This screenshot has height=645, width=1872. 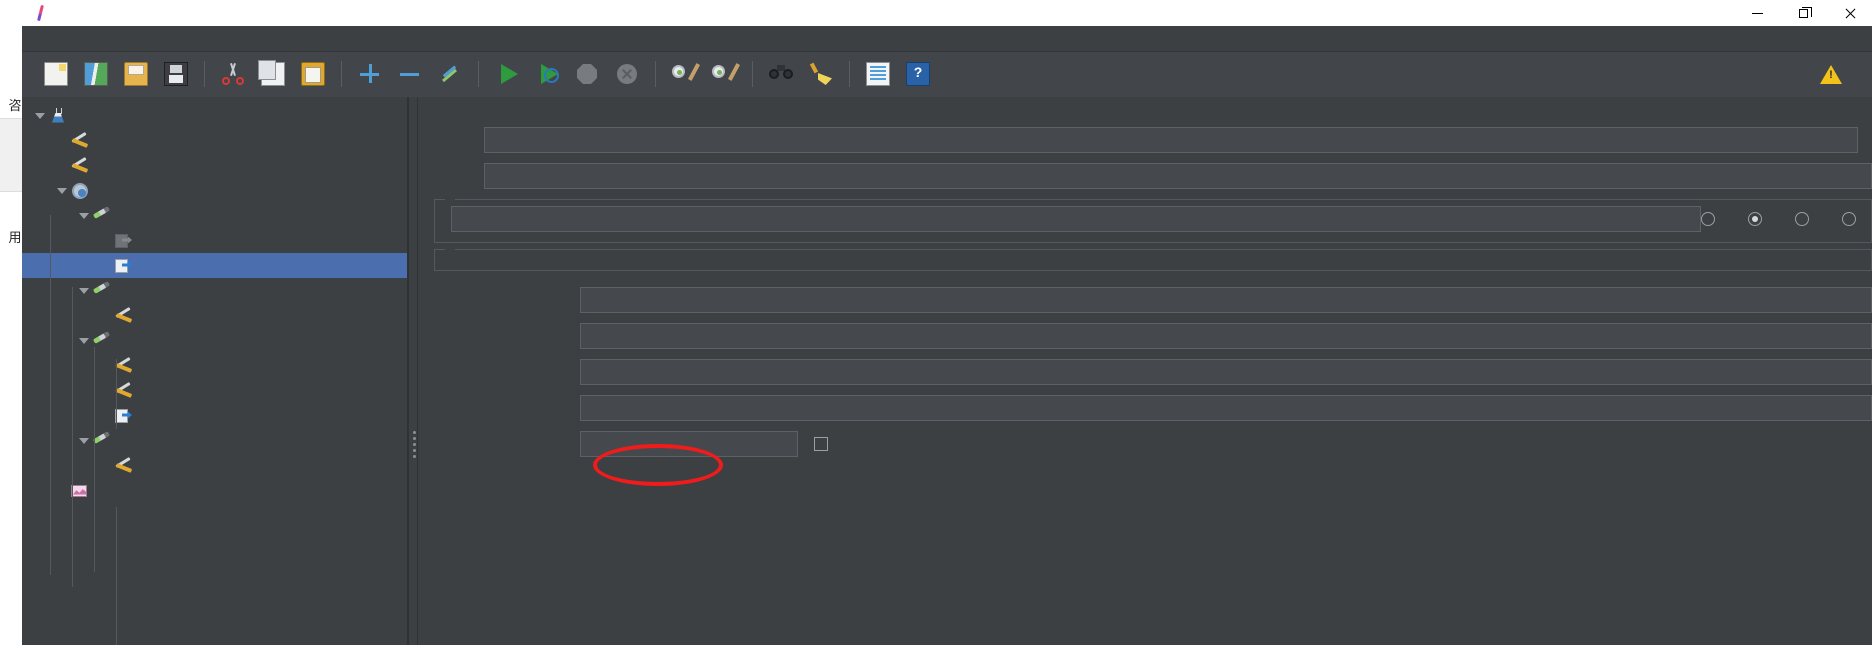 What do you see at coordinates (947, 13) in the screenshot?
I see `title-bar` at bounding box center [947, 13].